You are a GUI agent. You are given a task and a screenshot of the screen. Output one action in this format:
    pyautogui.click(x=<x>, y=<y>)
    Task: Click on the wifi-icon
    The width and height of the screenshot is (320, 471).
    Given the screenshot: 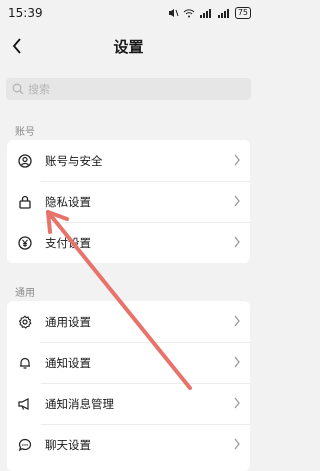 What is the action you would take?
    pyautogui.click(x=189, y=13)
    